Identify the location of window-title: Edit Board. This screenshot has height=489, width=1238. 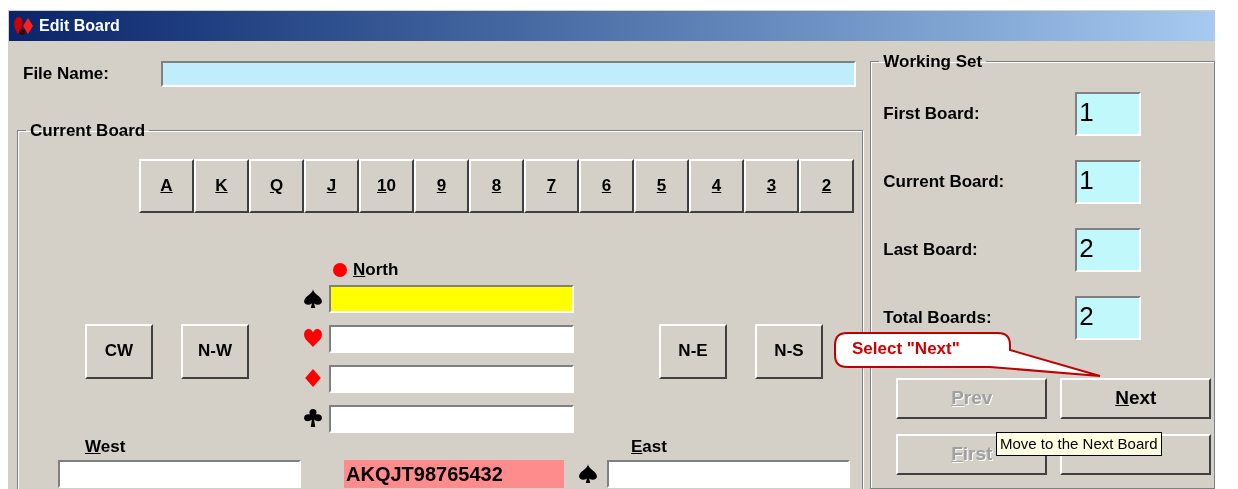
(79, 26).